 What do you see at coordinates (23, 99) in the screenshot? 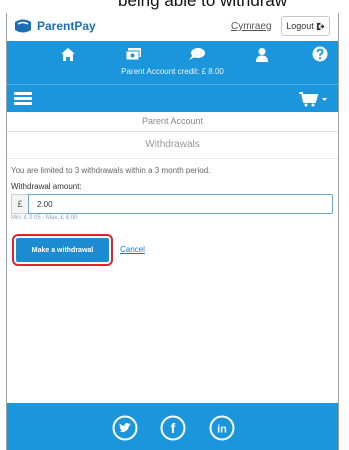
I see `hamburger-menu-icon` at bounding box center [23, 99].